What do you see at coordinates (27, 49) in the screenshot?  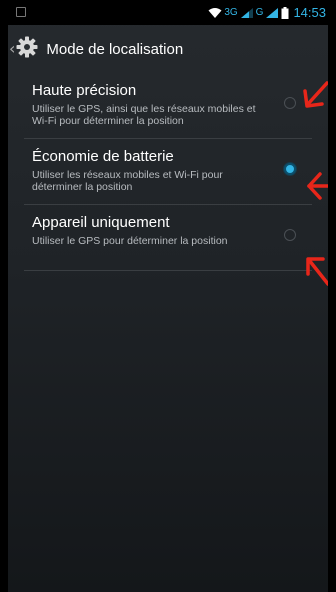 I see `gear-icon` at bounding box center [27, 49].